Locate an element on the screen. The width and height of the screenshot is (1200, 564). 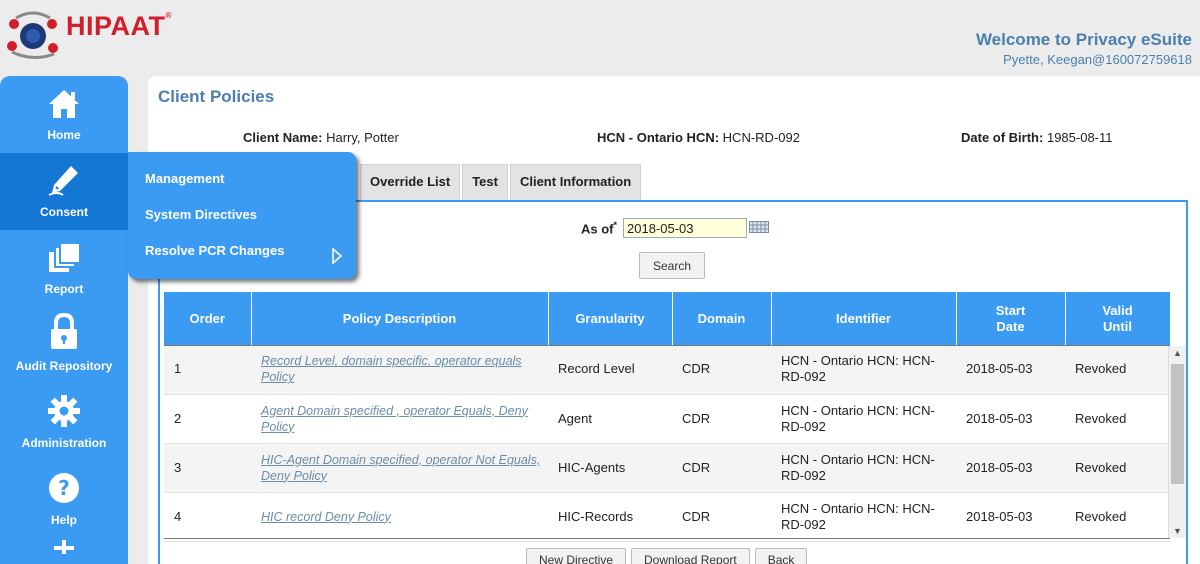
dob-value: 1985-08-11 is located at coordinates (1079, 137).